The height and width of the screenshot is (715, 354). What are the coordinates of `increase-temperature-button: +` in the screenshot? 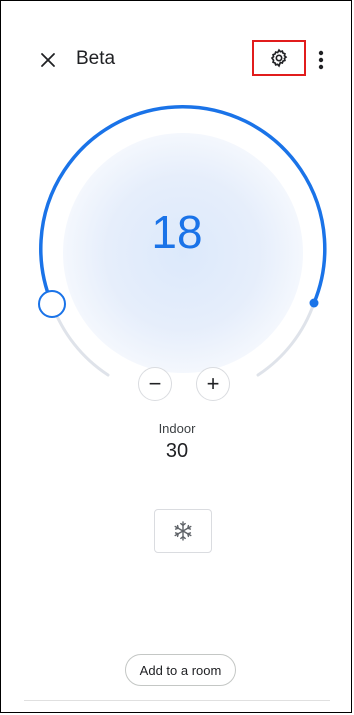 It's located at (213, 384).